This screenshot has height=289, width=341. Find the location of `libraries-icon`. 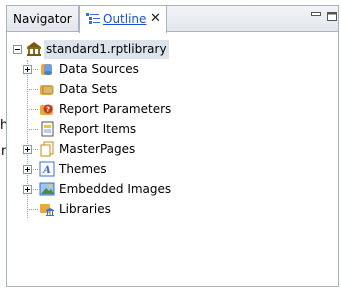

libraries-icon is located at coordinates (47, 210).